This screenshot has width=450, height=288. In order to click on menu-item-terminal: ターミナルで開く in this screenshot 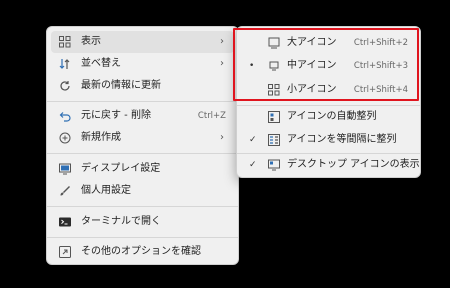, I will do `click(142, 222)`.